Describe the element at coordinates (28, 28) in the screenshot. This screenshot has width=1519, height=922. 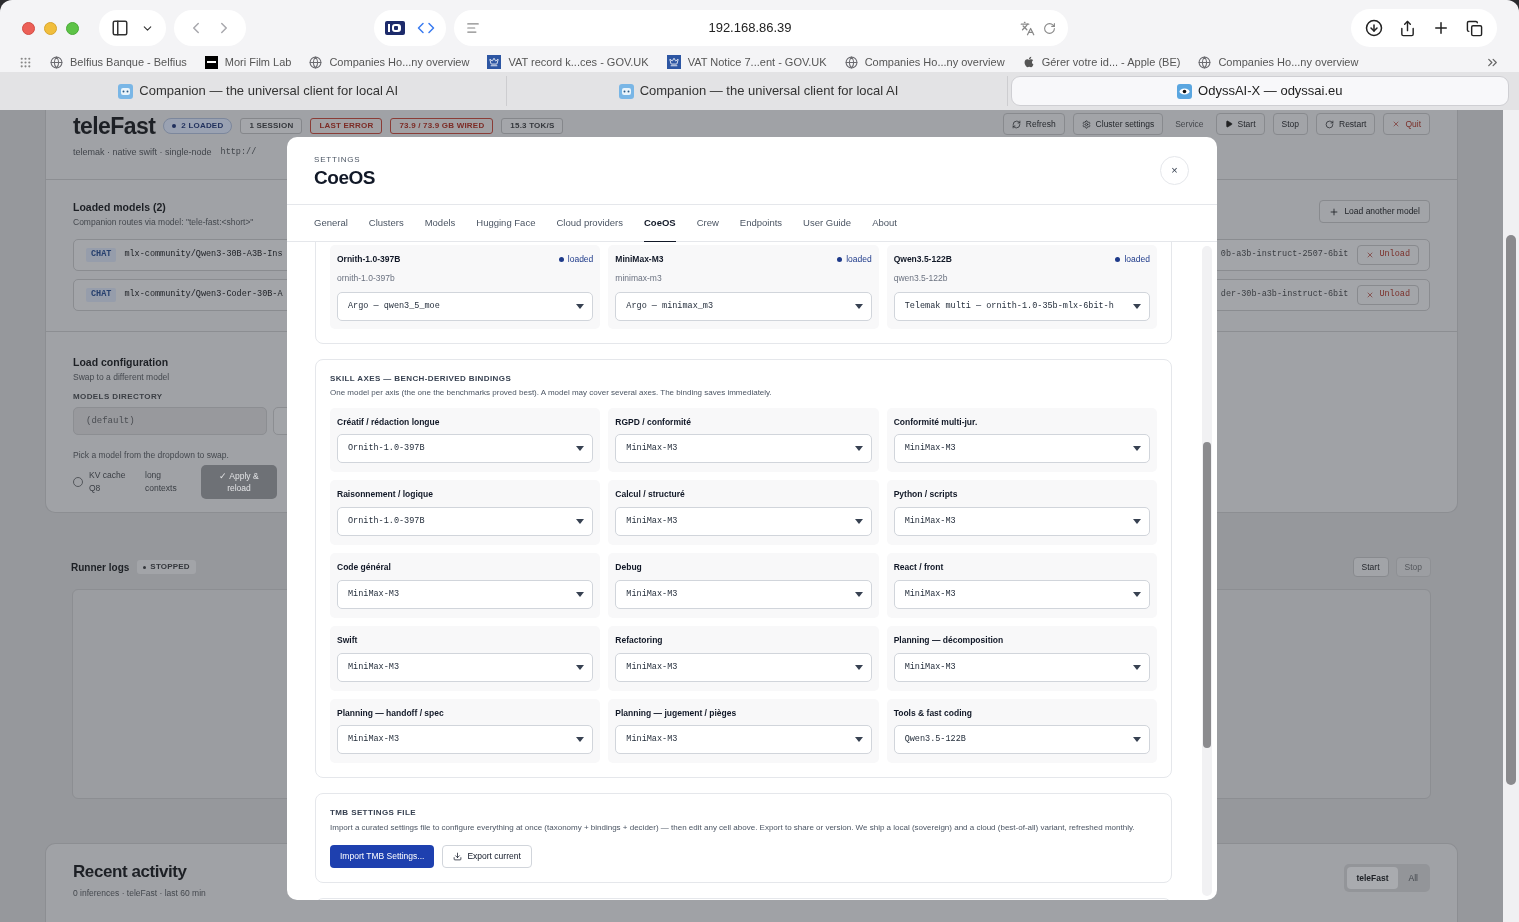
I see `close-window-button` at that location.